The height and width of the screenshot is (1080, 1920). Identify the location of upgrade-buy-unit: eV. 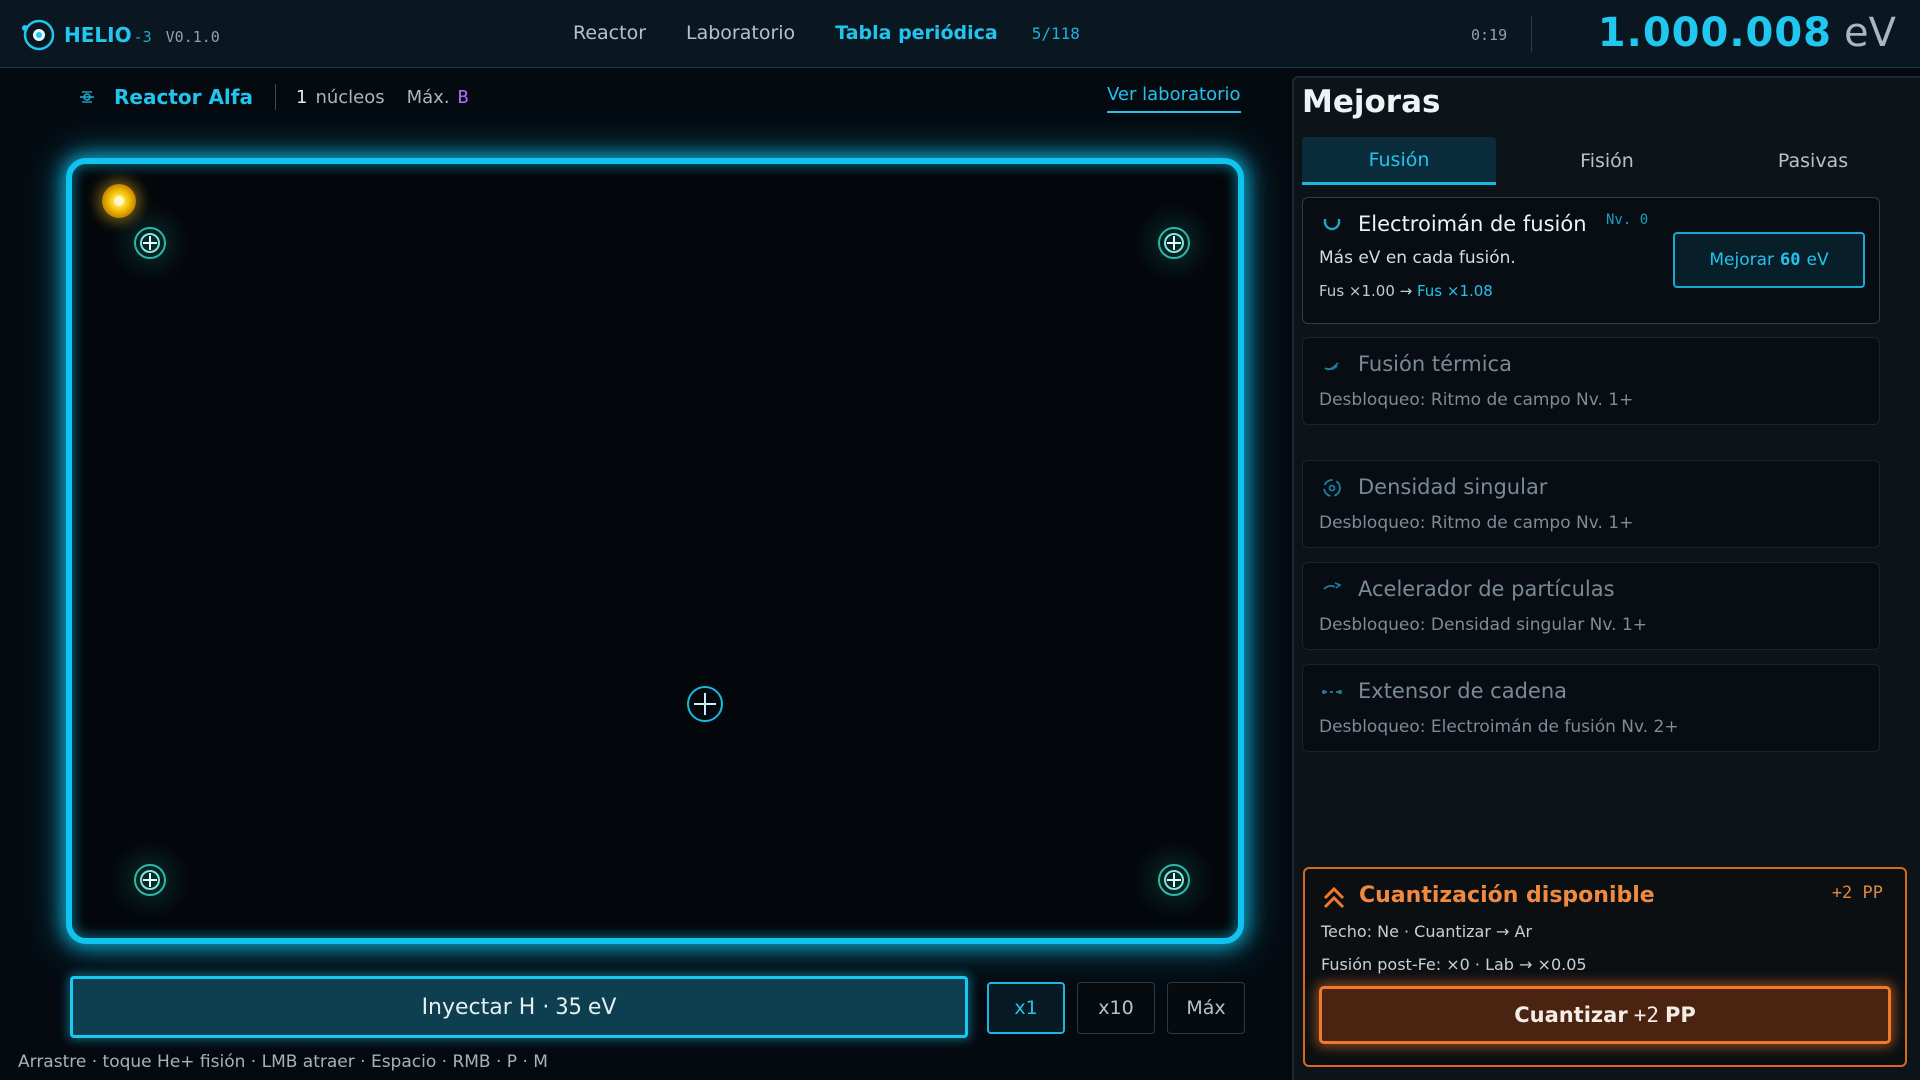
(1817, 260).